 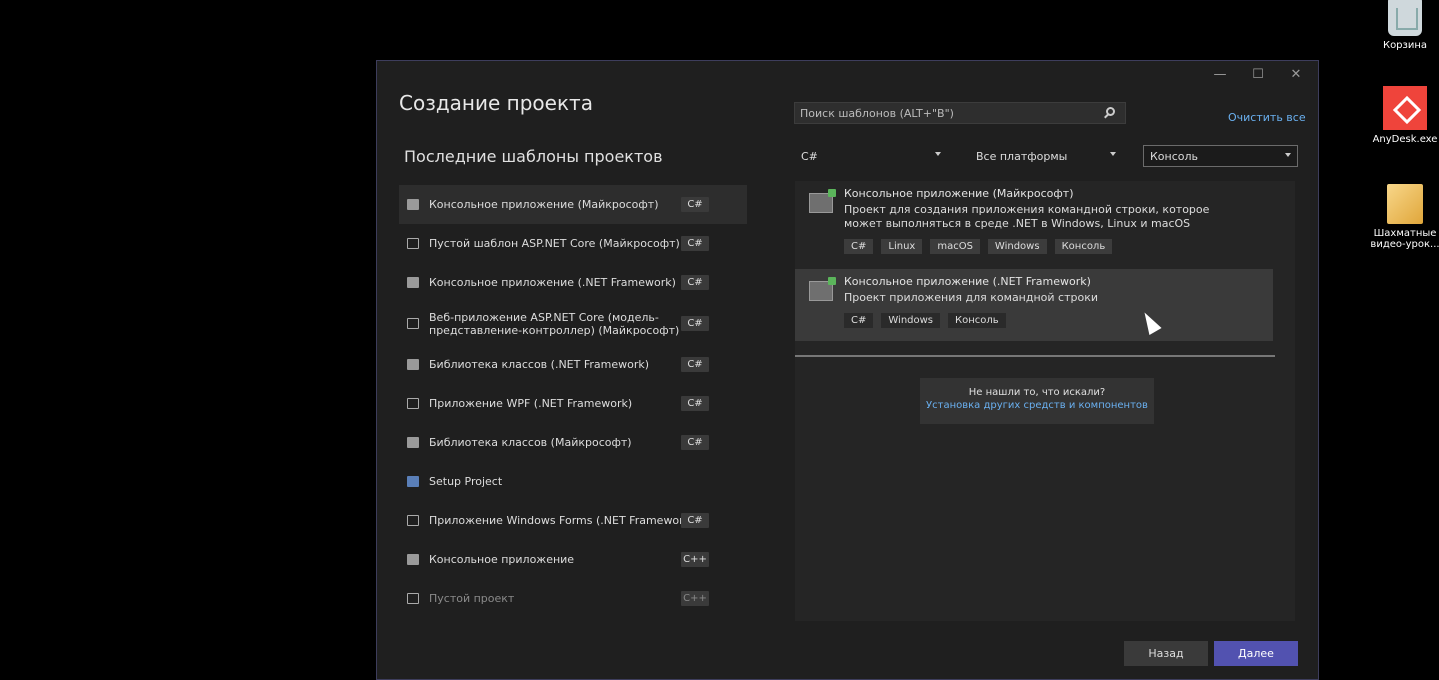 What do you see at coordinates (413, 403) in the screenshot?
I see `wpf-template-icon` at bounding box center [413, 403].